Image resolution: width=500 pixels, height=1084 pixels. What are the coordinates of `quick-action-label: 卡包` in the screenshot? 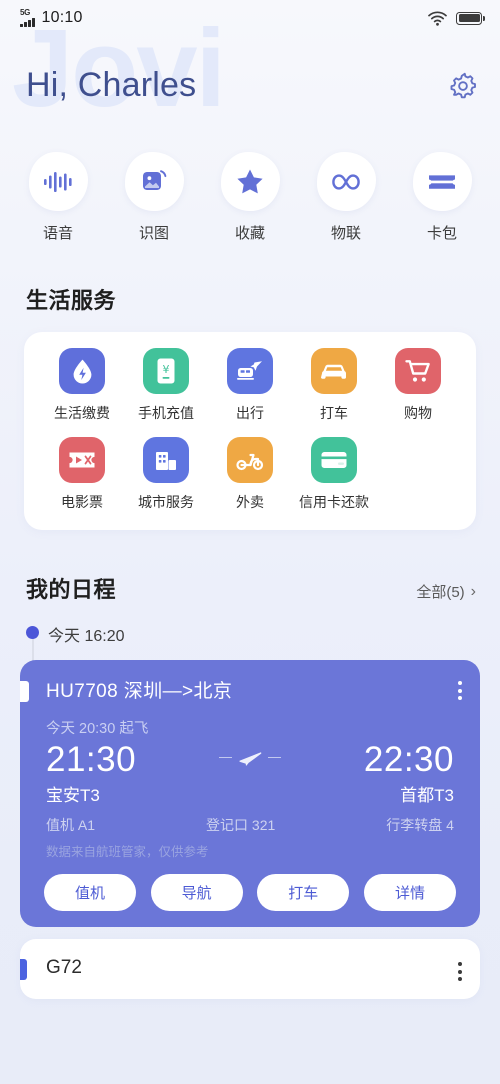 It's located at (441, 233).